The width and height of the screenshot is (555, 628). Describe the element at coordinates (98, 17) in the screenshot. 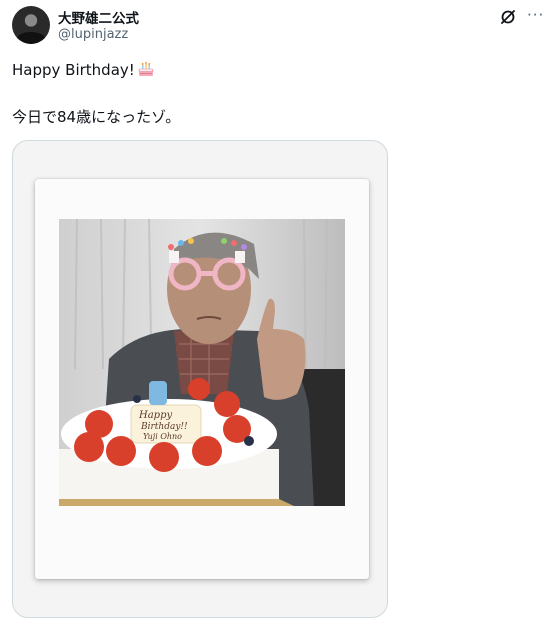

I see `author-display-name: 大野雄二公式` at that location.